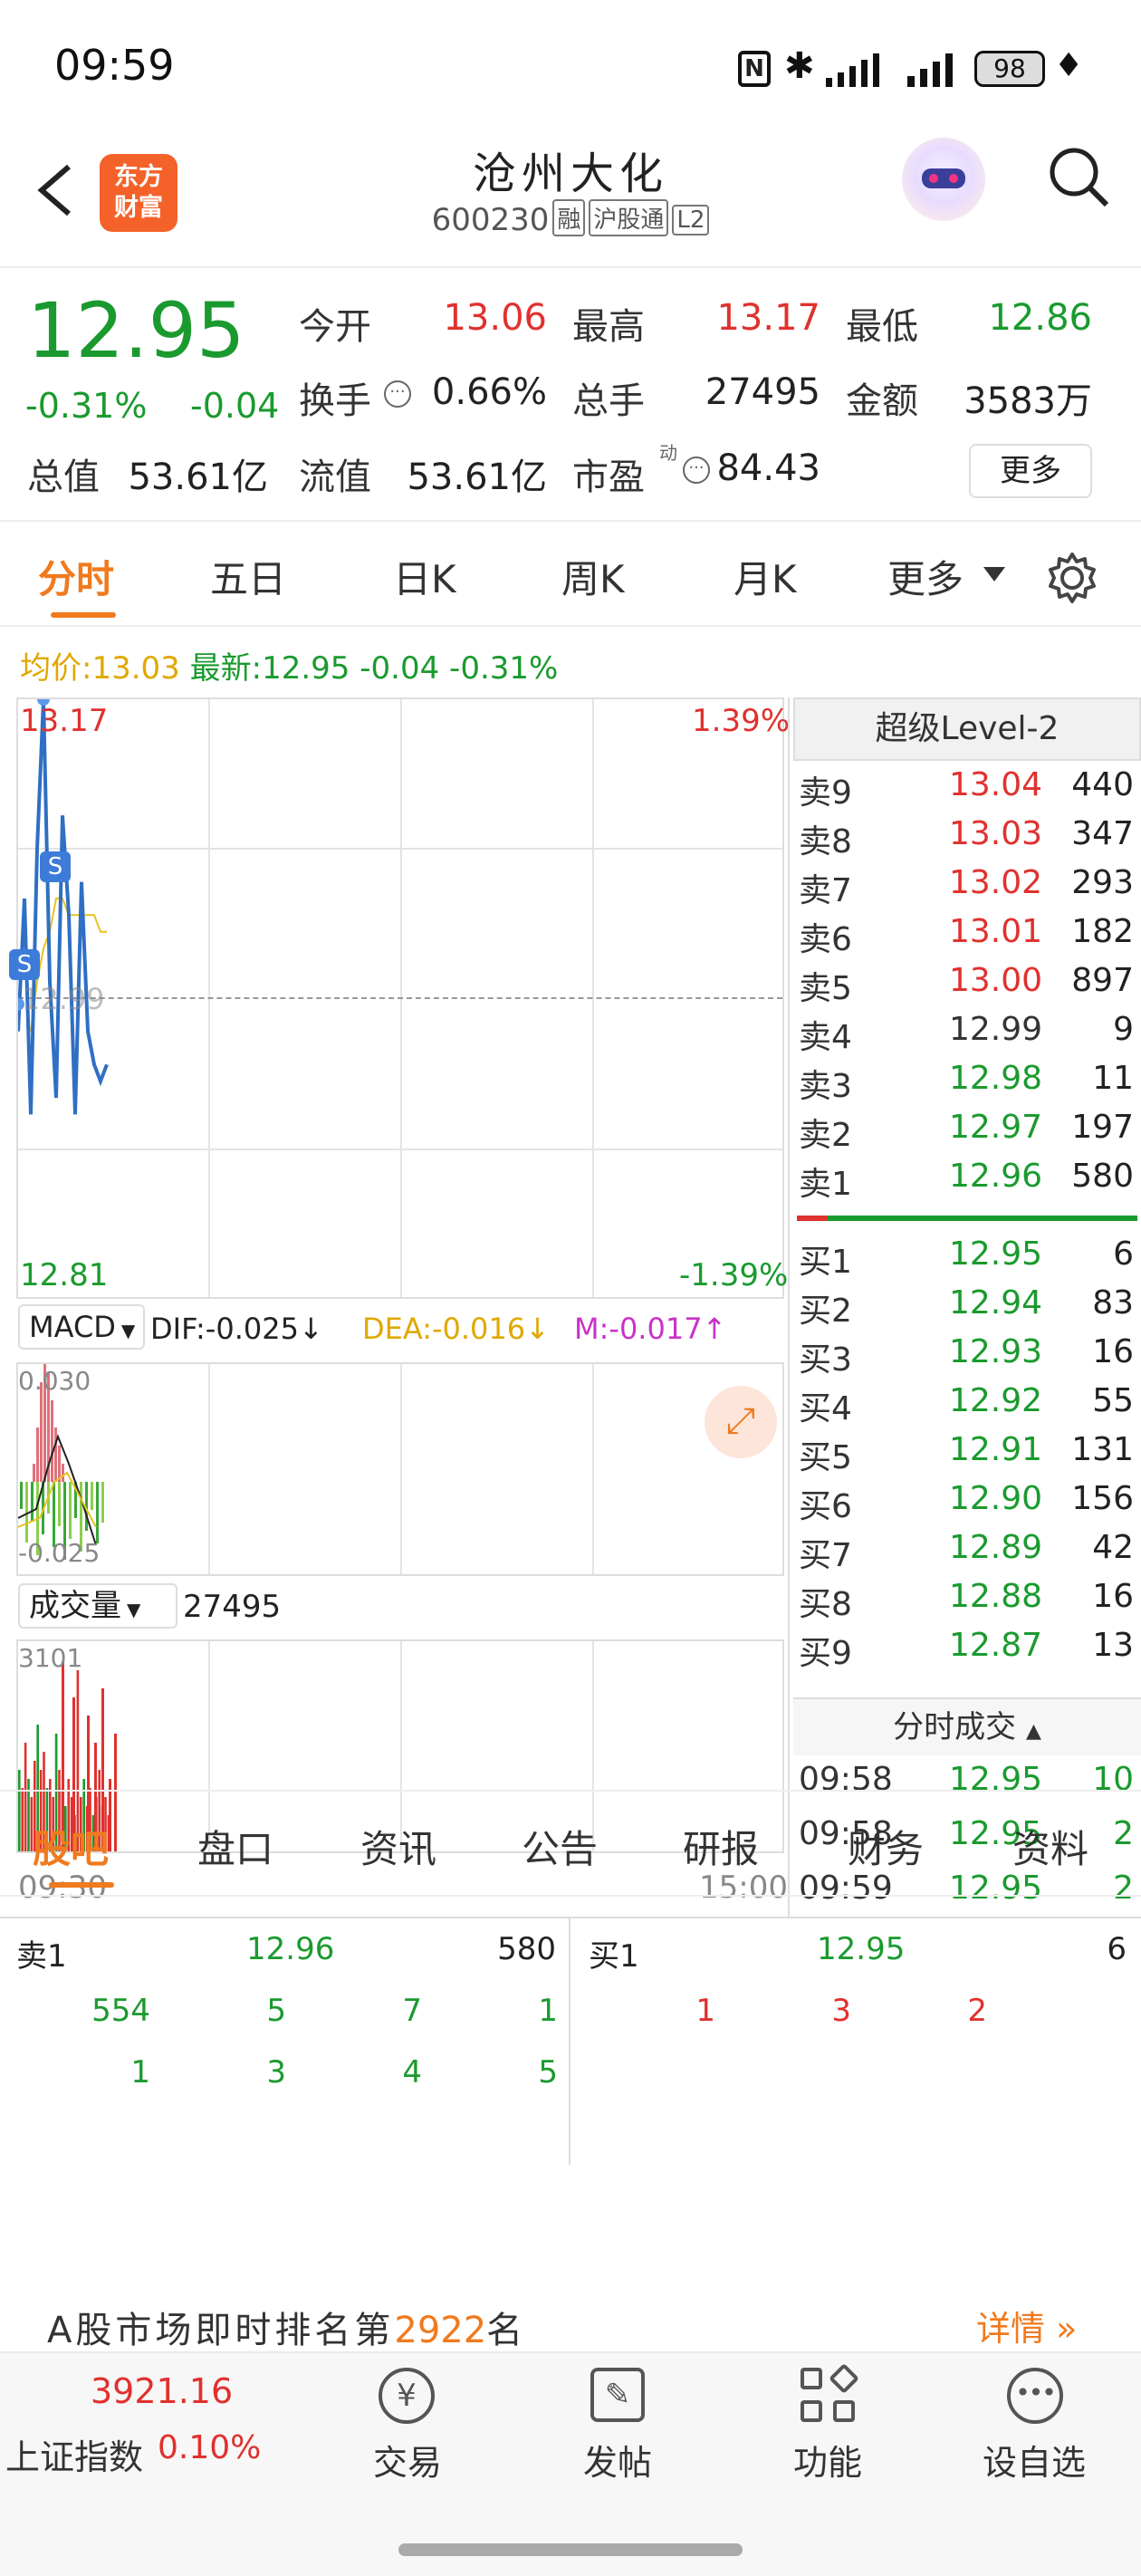  What do you see at coordinates (560, 1846) in the screenshot?
I see `subtab-3: 公告` at bounding box center [560, 1846].